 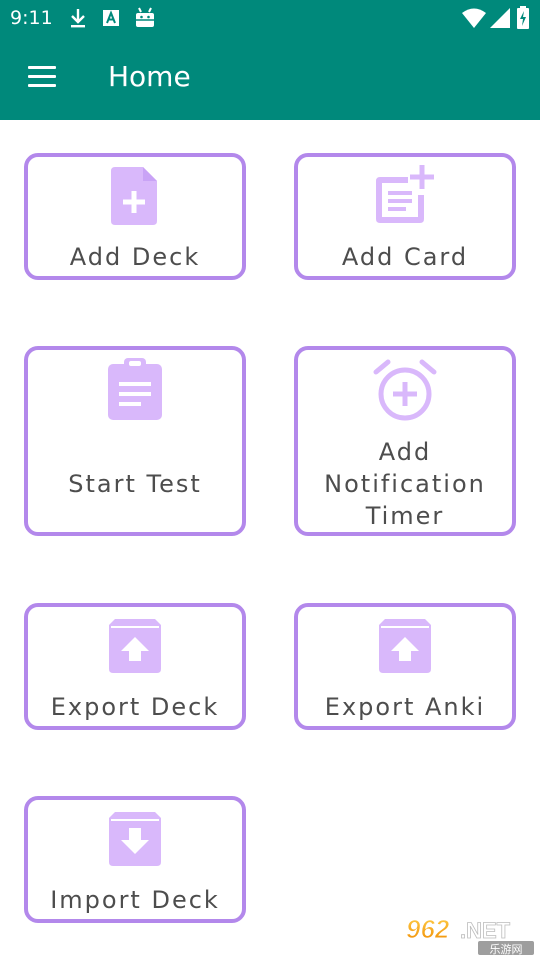 I want to click on download-icon, so click(x=78, y=18).